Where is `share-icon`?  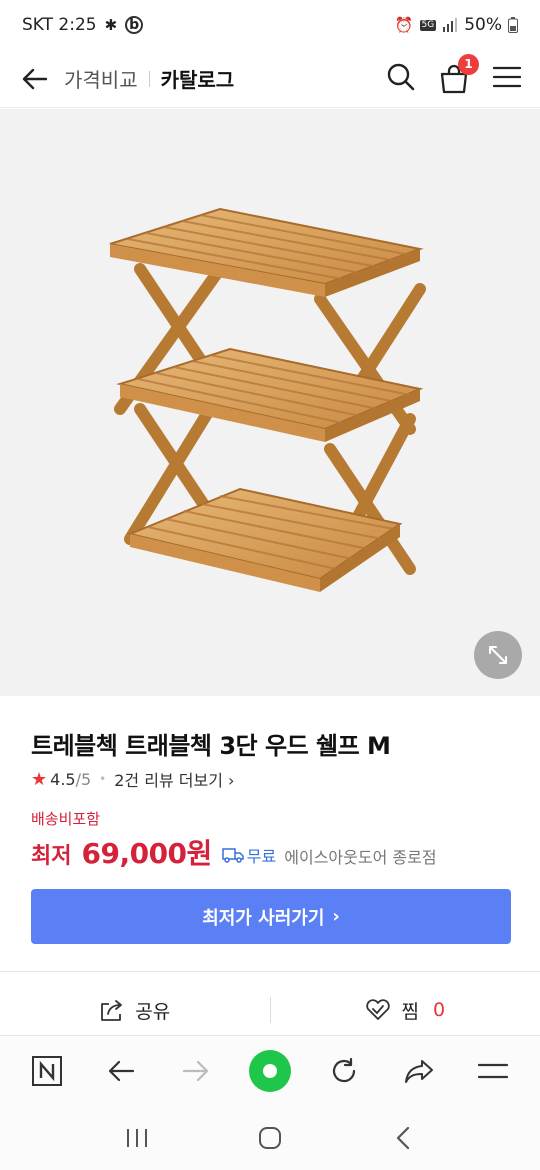
share-icon is located at coordinates (112, 1010).